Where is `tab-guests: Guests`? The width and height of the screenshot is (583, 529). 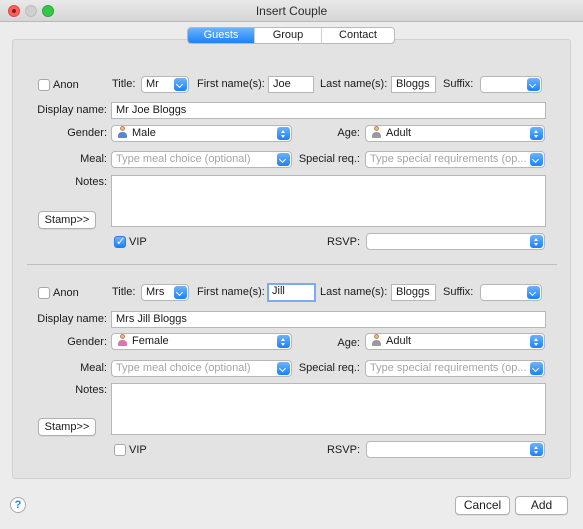 tab-guests: Guests is located at coordinates (221, 35).